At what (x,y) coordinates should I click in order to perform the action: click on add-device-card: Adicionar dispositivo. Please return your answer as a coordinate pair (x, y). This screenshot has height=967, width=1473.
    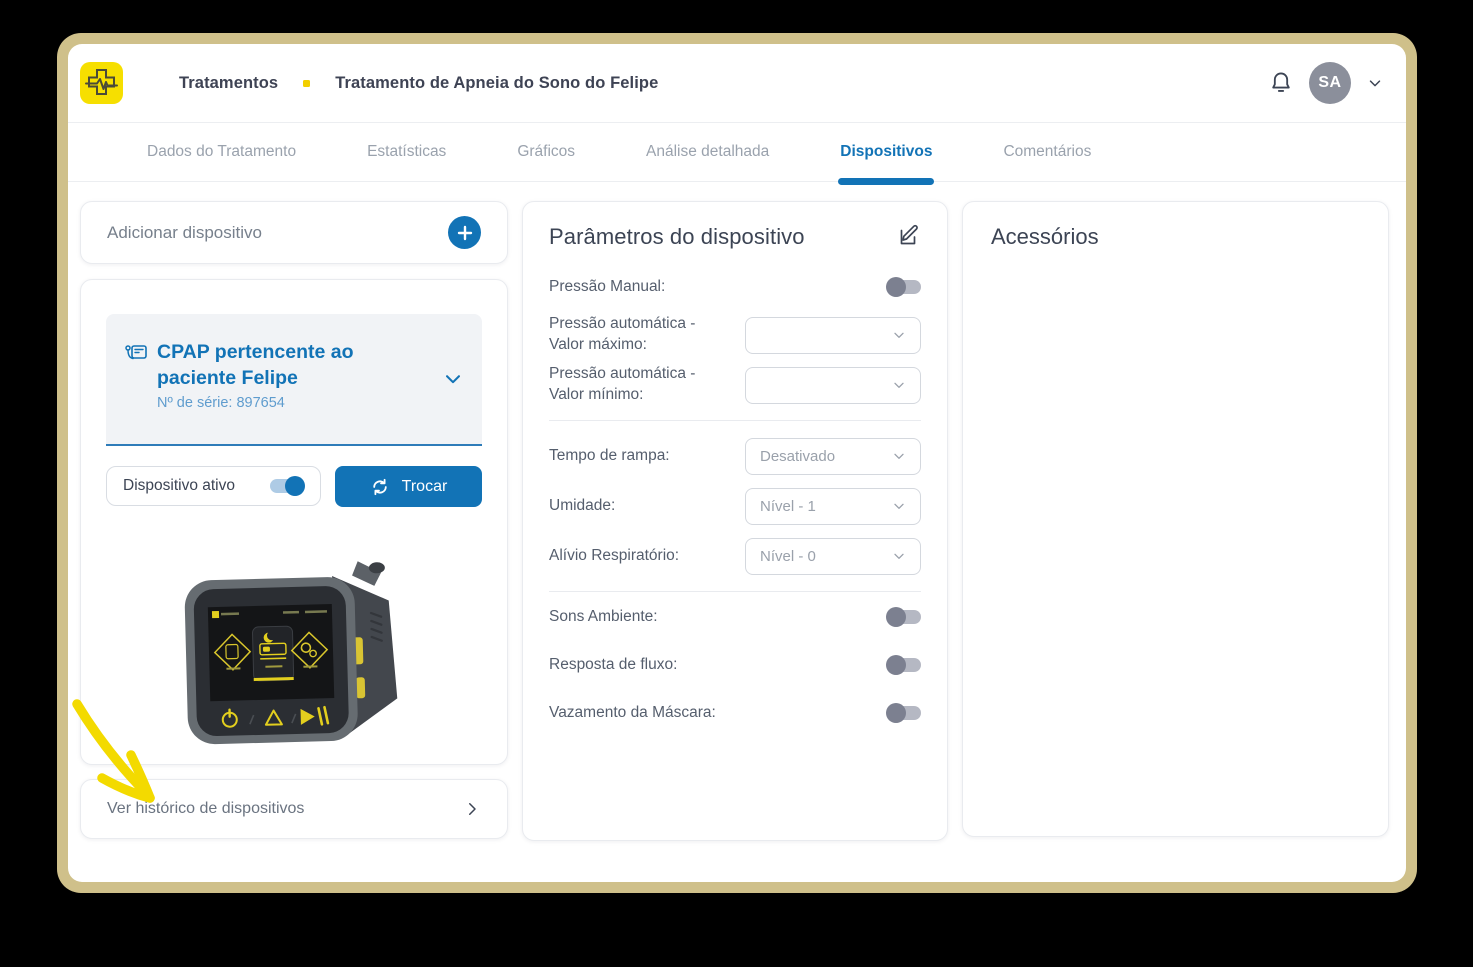
    Looking at the image, I should click on (294, 232).